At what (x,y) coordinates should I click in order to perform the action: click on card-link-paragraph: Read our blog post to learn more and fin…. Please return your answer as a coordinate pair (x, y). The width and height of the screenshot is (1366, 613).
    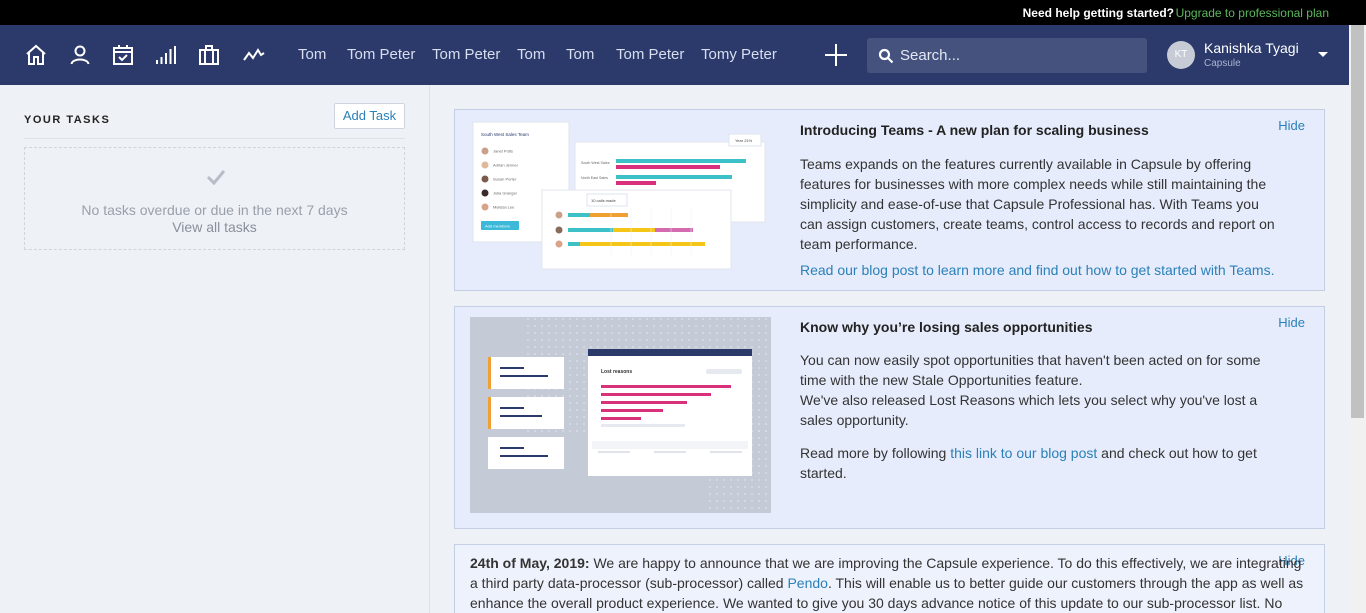
    Looking at the image, I should click on (1040, 270).